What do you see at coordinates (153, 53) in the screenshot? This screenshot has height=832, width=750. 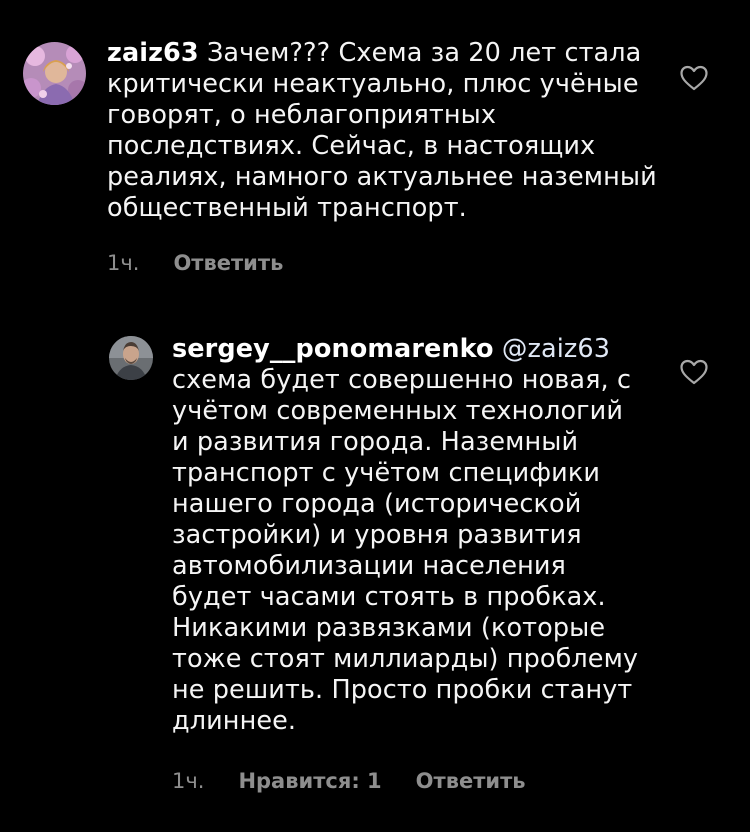 I see `comment-username: zaiz63` at bounding box center [153, 53].